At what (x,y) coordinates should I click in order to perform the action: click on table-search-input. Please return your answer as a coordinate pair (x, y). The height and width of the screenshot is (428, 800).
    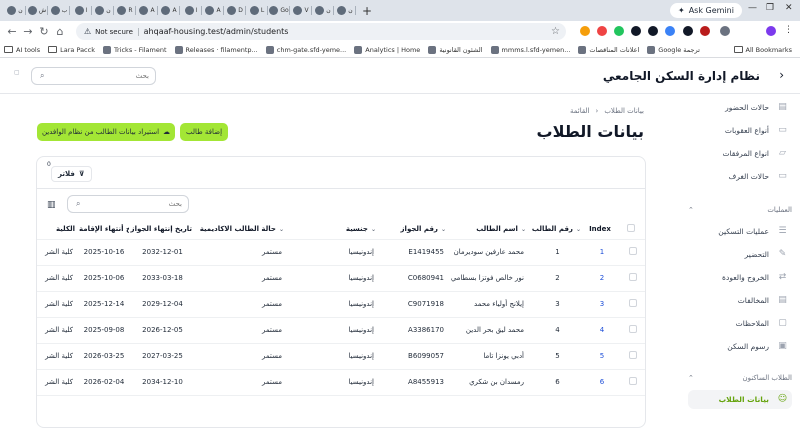
    Looking at the image, I should click on (142, 204).